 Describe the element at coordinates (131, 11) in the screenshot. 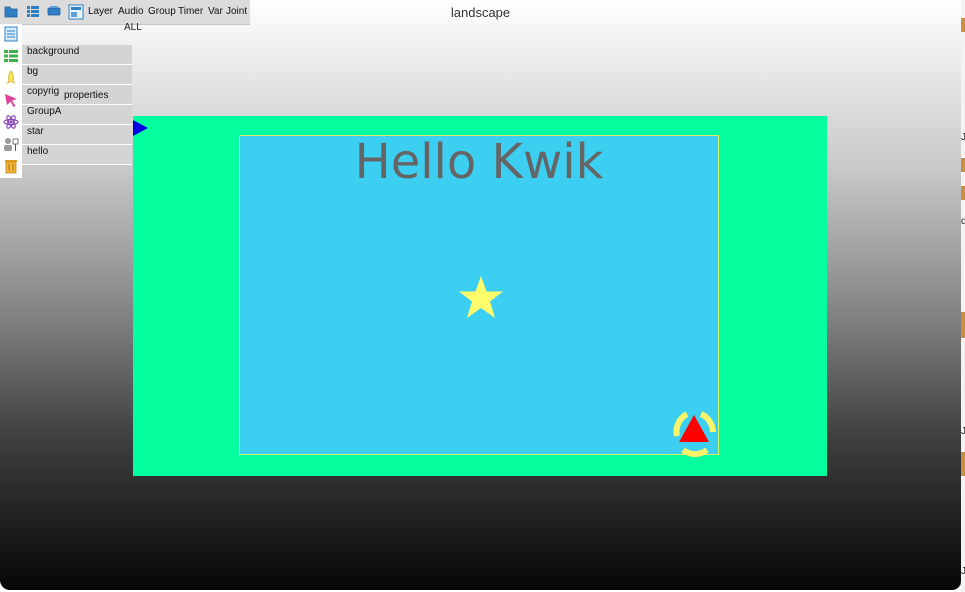

I see `menu-audio: Audio` at that location.